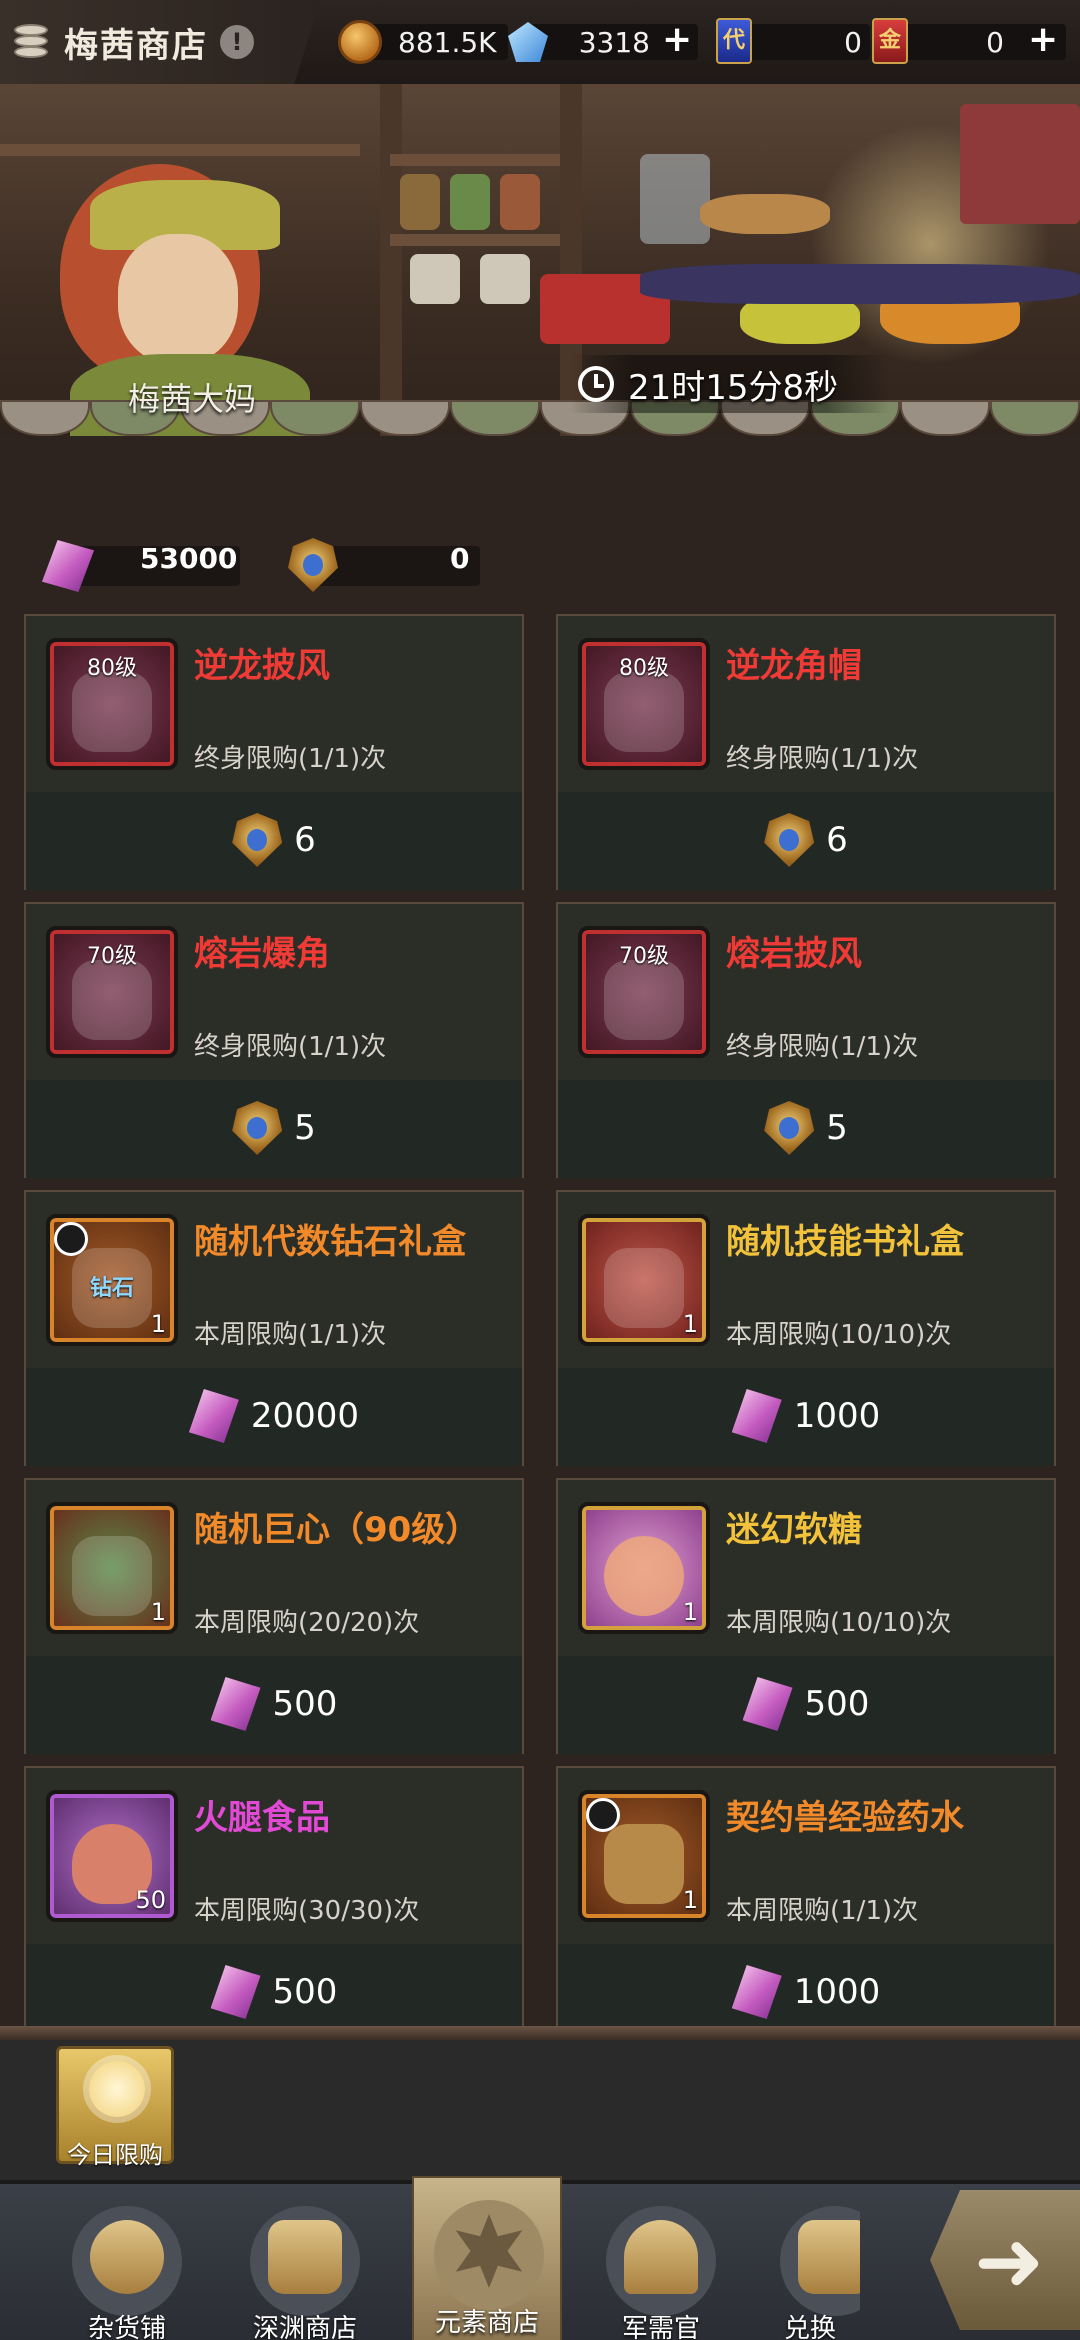 The image size is (1080, 2340). Describe the element at coordinates (136, 45) in the screenshot. I see `shop-title: 梅茜商店` at that location.